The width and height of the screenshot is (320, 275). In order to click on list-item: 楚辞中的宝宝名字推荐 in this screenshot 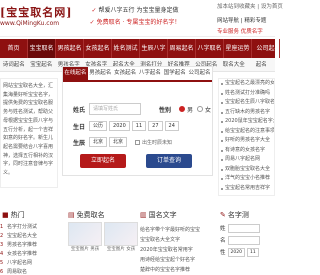, I will do `click(178, 270)`.